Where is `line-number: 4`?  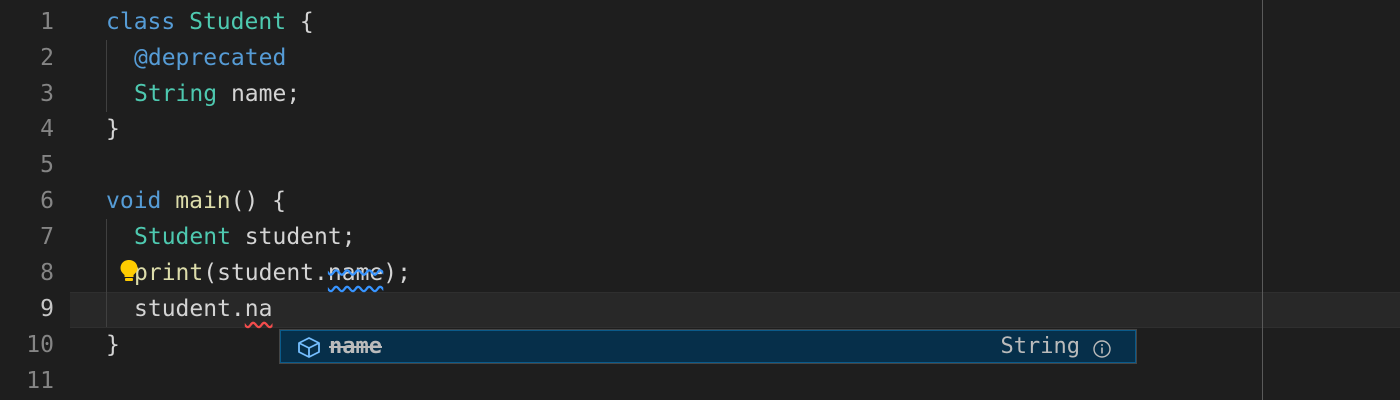 line-number: 4 is located at coordinates (47, 129).